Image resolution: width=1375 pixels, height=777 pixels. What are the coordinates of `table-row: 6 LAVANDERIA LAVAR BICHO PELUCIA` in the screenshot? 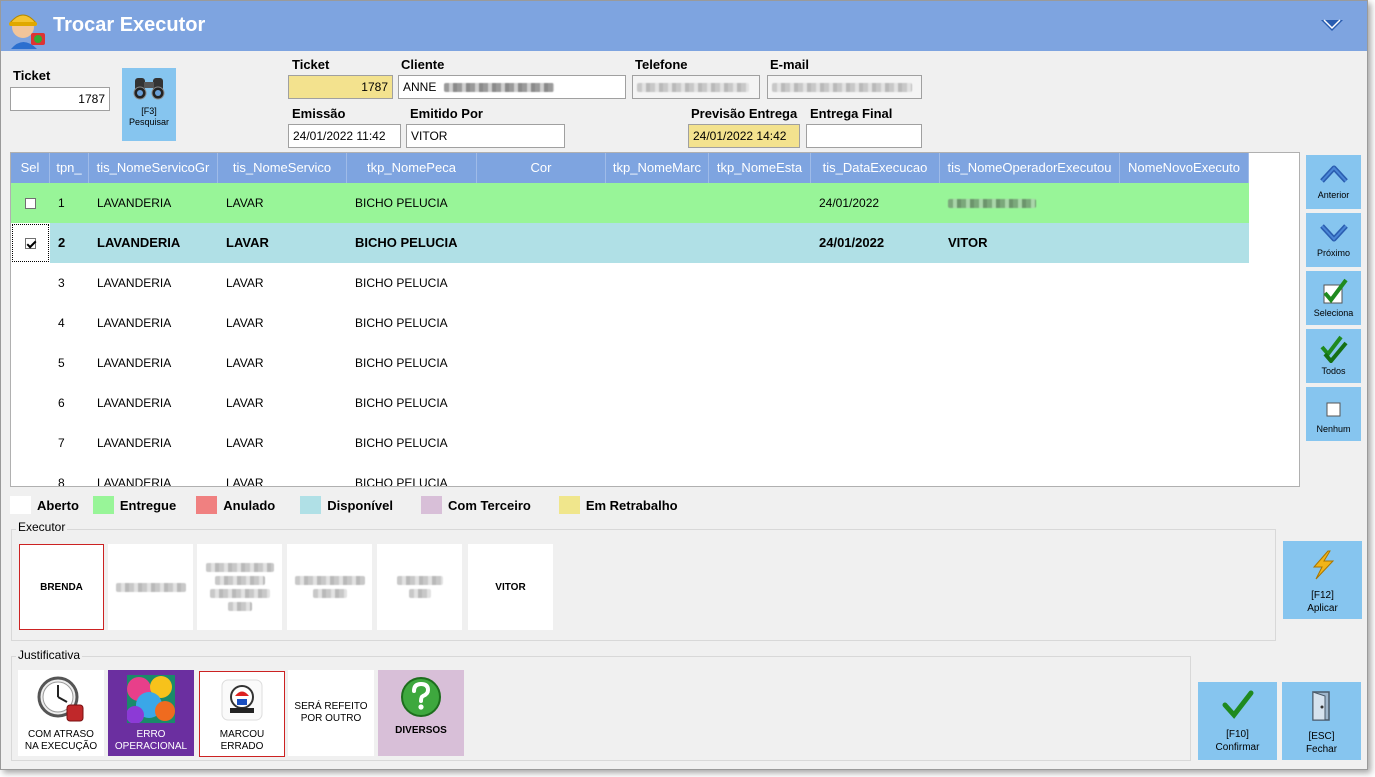 It's located at (244, 403).